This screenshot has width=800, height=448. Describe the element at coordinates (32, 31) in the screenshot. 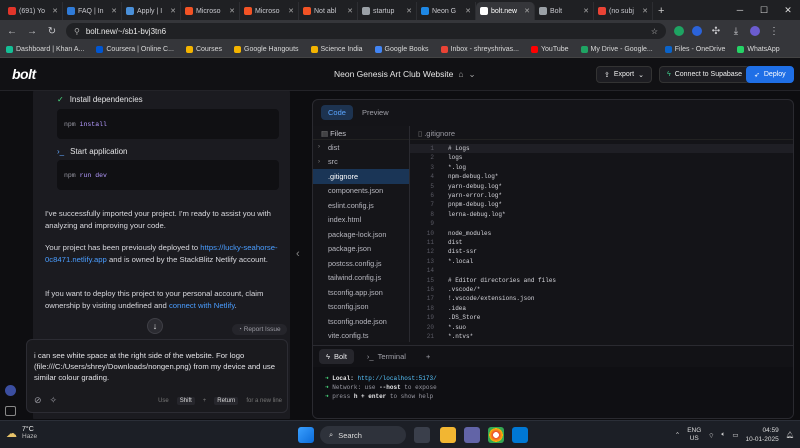

I see `forward-icon: →` at that location.